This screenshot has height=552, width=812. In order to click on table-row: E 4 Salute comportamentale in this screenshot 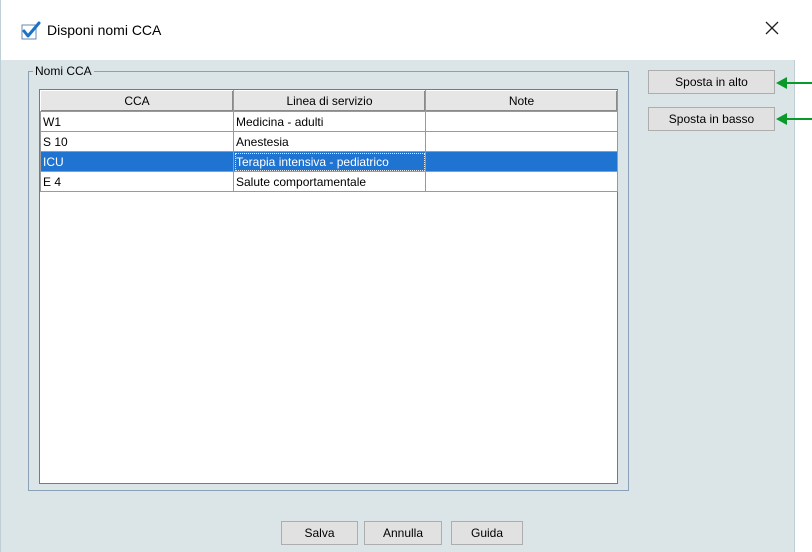, I will do `click(329, 181)`.